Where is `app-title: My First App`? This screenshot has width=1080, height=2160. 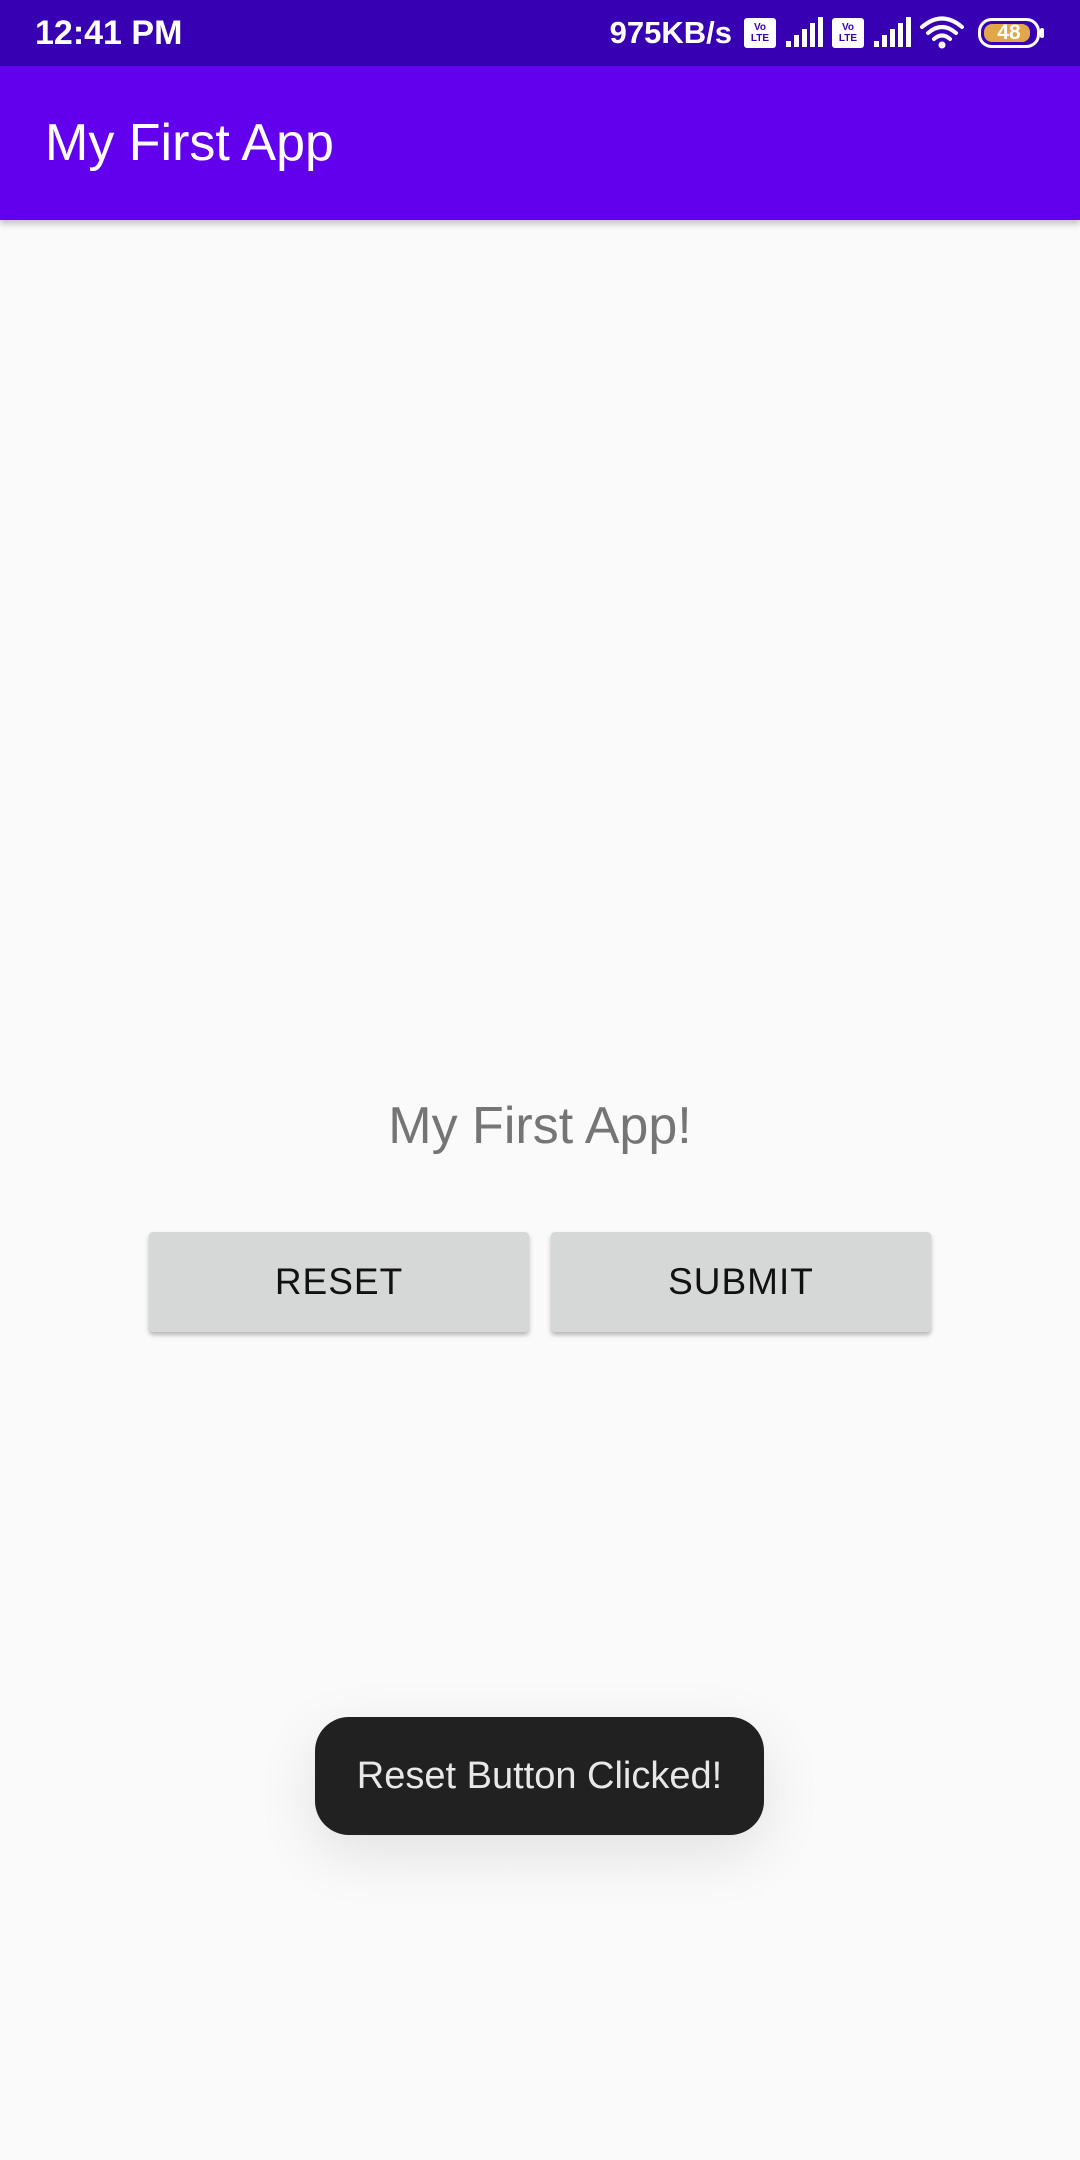
app-title: My First App is located at coordinates (189, 143).